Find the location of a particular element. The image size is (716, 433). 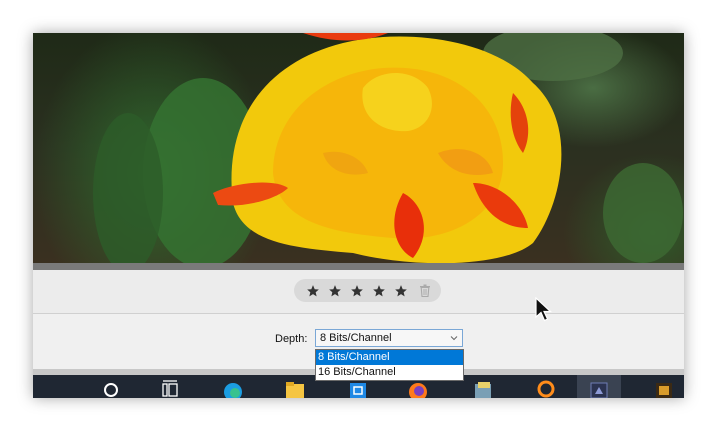

chevron-down-icon is located at coordinates (454, 338).